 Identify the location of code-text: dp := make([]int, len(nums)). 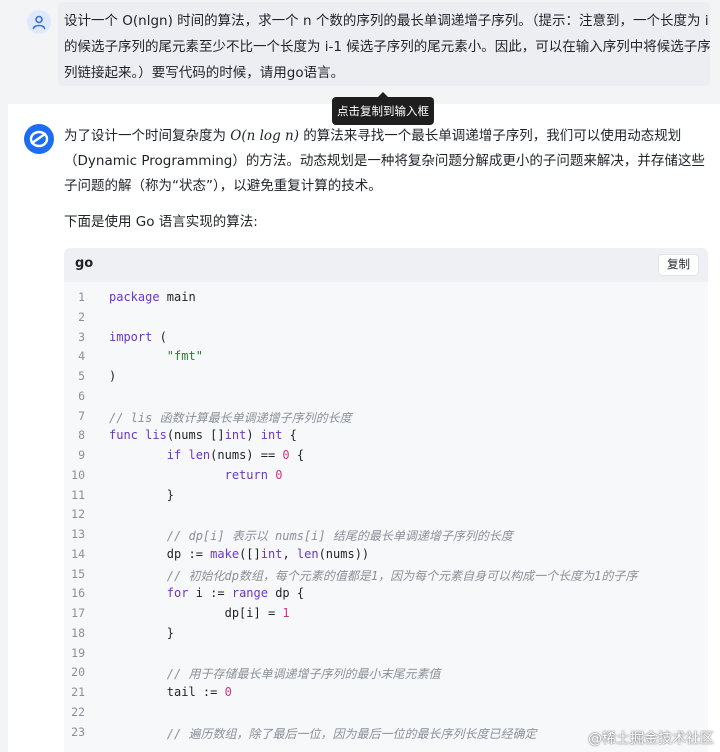
(239, 553).